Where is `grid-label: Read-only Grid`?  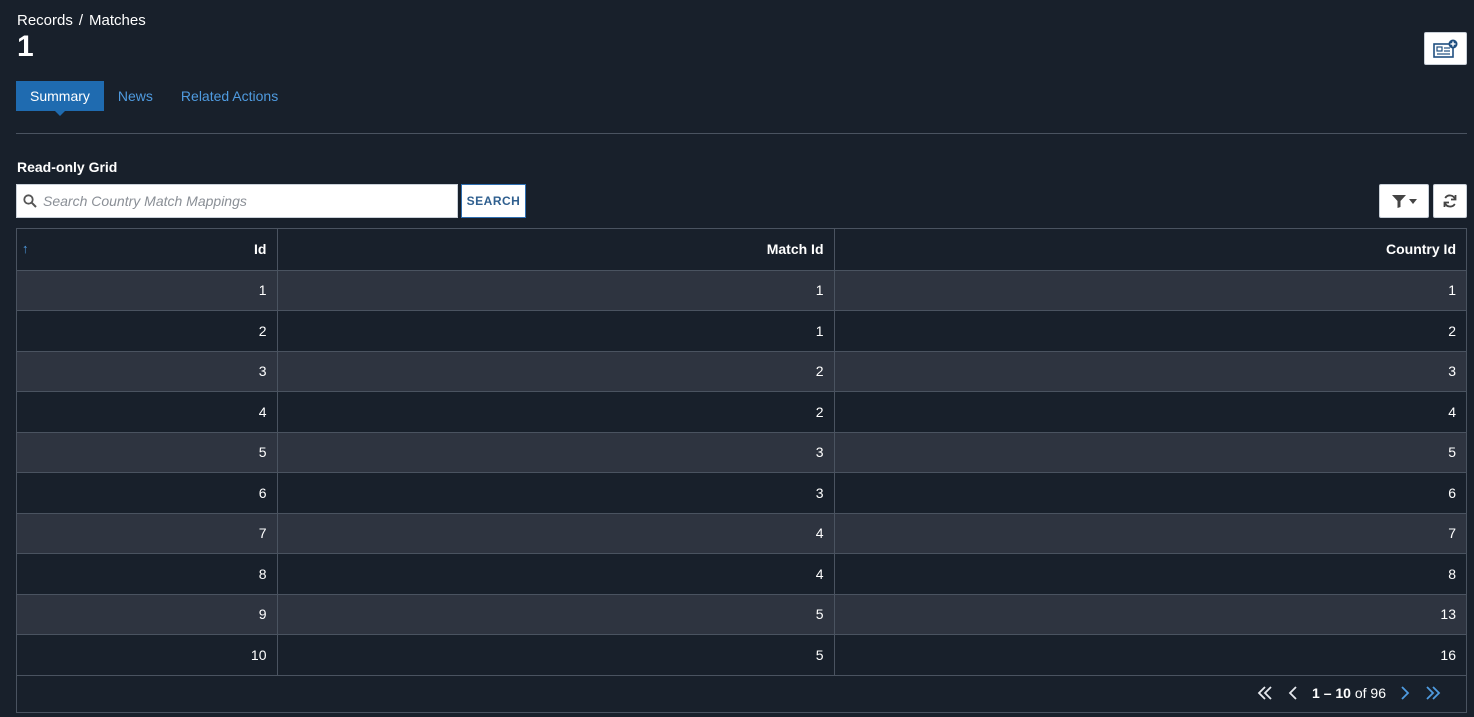
grid-label: Read-only Grid is located at coordinates (67, 167).